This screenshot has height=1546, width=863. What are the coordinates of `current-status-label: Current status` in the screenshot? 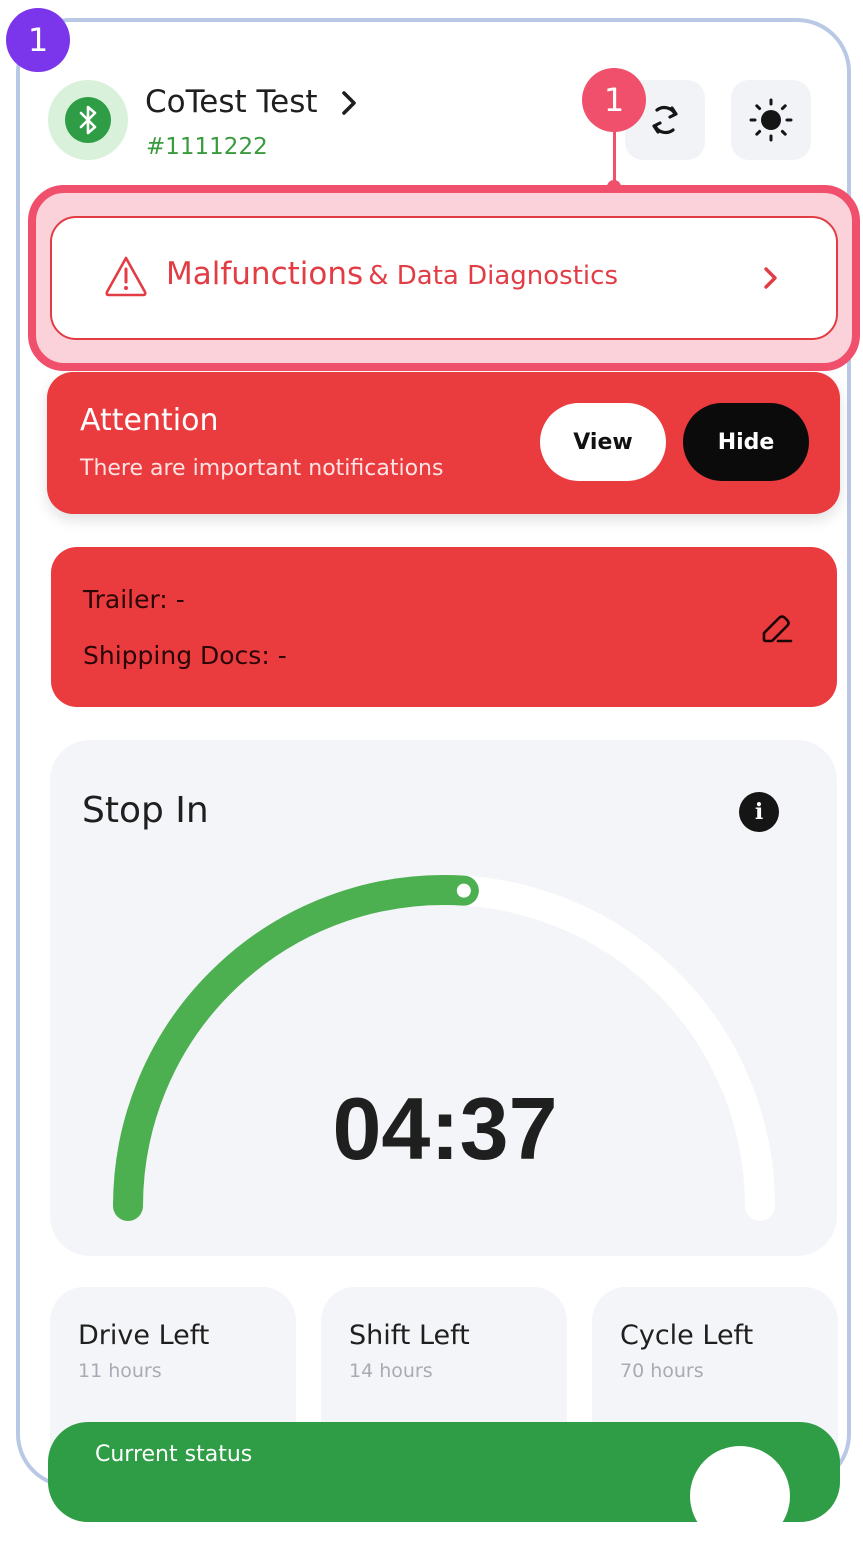 It's located at (174, 1454).